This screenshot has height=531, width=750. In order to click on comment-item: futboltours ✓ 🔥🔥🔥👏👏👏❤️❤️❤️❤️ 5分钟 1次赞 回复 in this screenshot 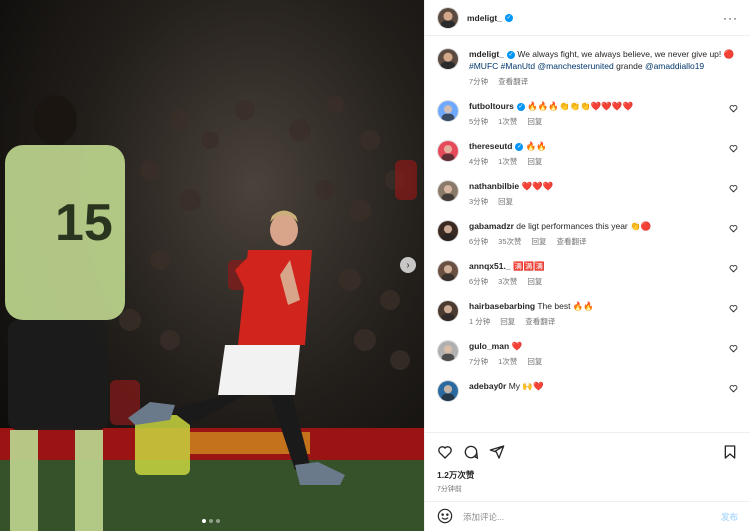, I will do `click(587, 114)`.